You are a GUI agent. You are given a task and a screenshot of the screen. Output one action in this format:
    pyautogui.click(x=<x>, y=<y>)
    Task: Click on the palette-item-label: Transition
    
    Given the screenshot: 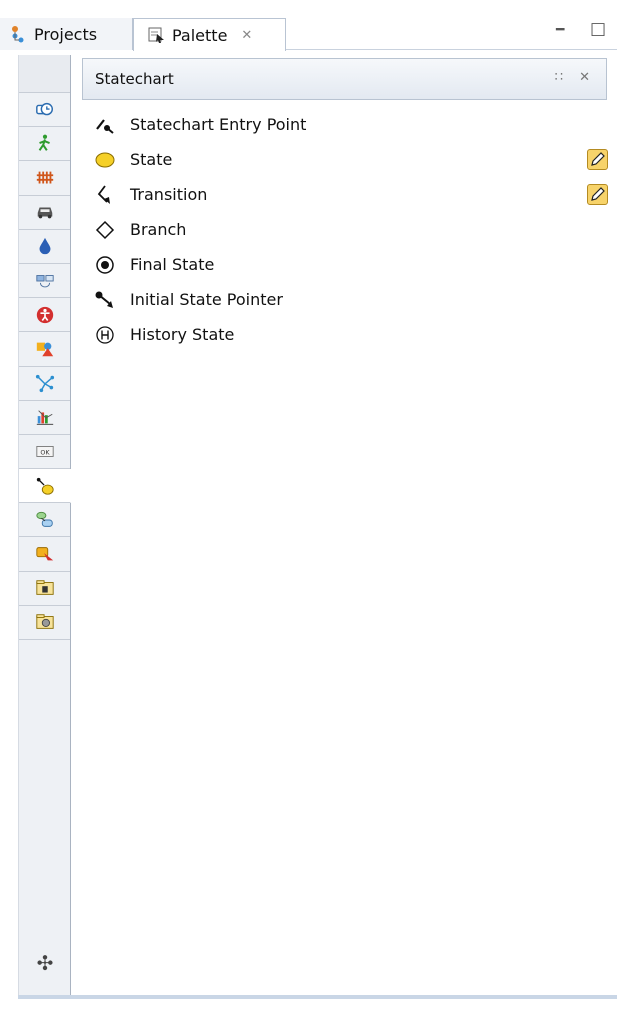 What is the action you would take?
    pyautogui.click(x=169, y=194)
    